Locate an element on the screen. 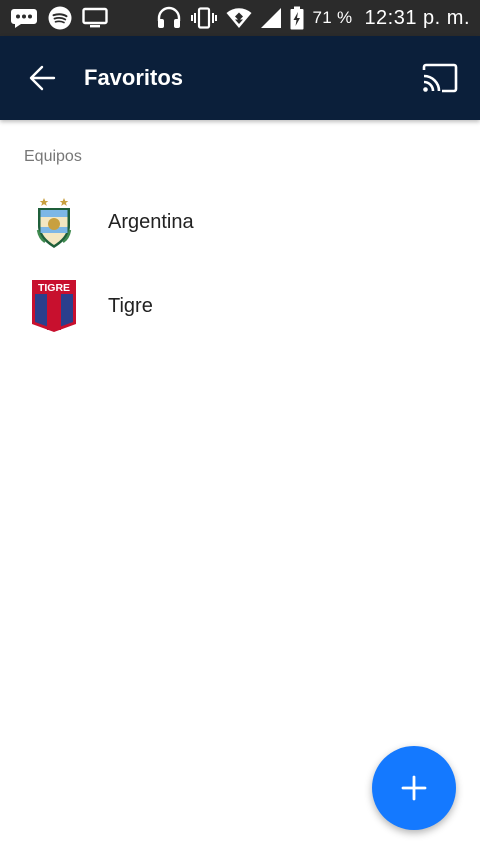 The image size is (480, 854). status-time: 12:31 p. m. is located at coordinates (417, 17).